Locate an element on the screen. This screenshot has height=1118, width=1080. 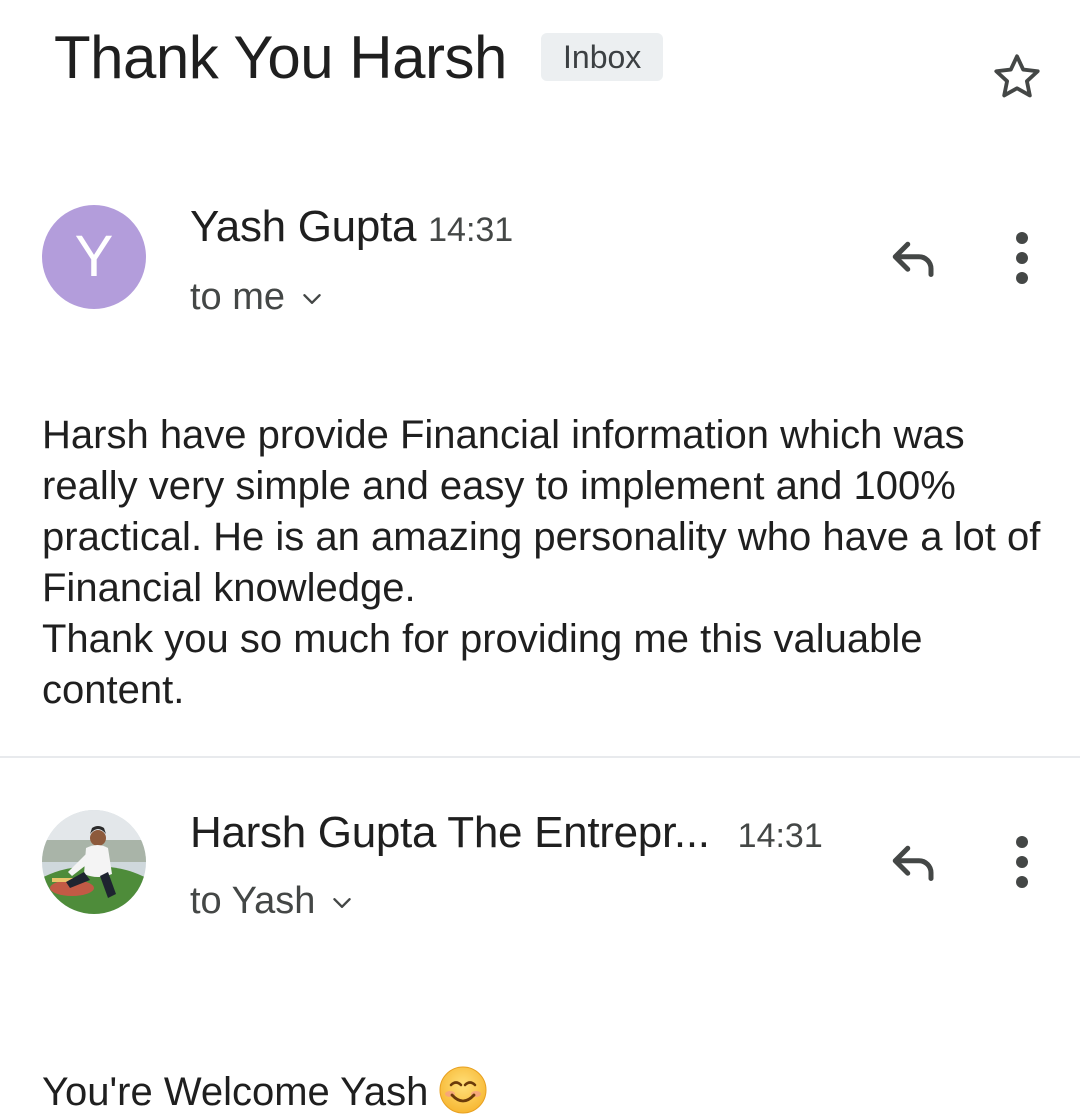
recipient-toggle: to Yash is located at coordinates (272, 901).